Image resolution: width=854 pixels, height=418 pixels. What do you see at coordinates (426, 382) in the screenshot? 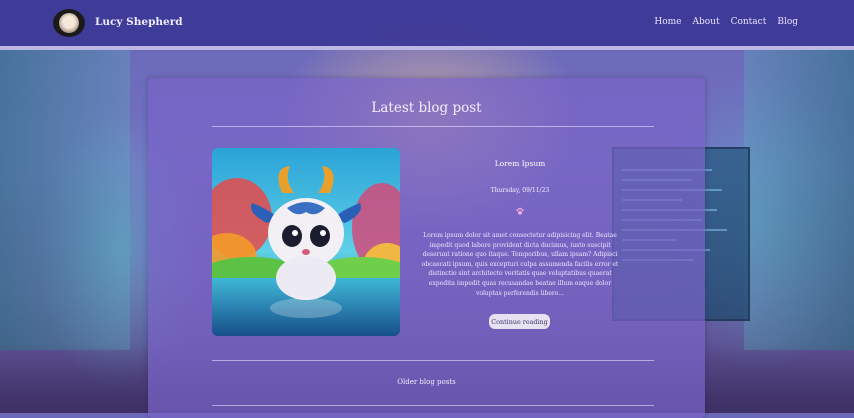
I see `older-posts-link: Older blog posts` at bounding box center [426, 382].